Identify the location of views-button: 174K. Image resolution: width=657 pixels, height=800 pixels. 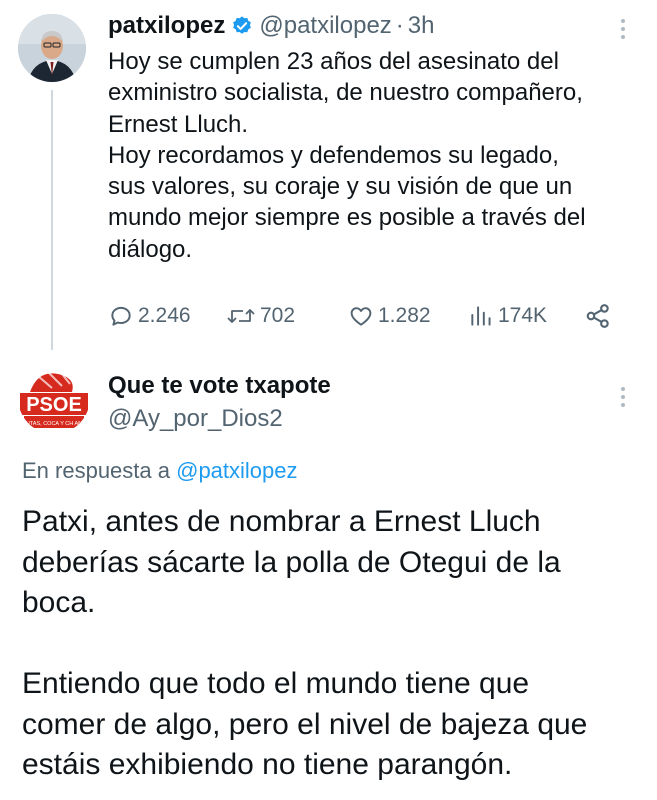
(507, 316).